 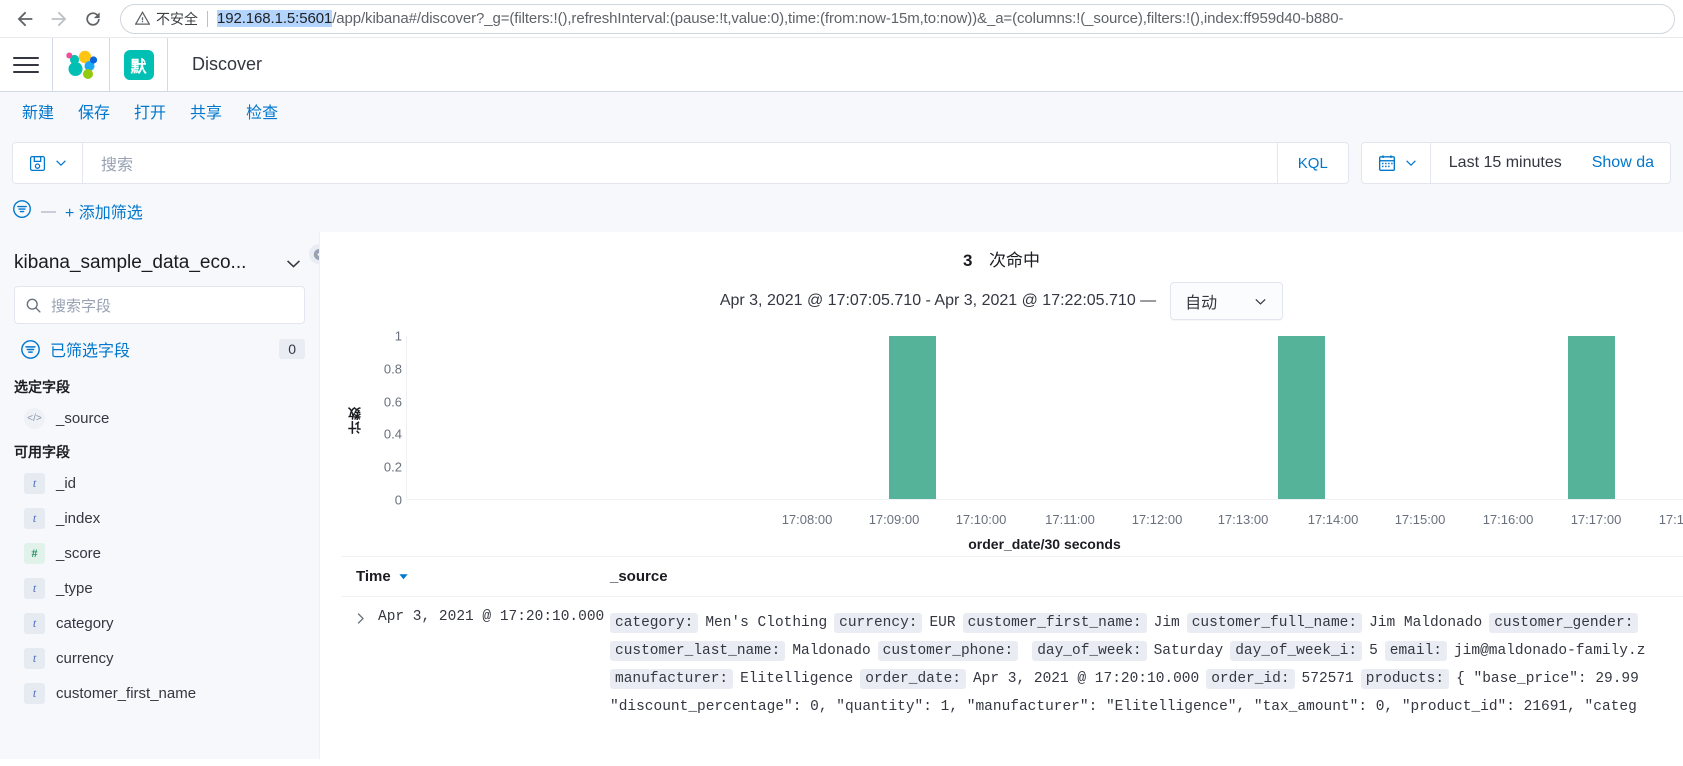 I want to click on discover-top-menu: 新建 保存 打开 共享 检查, so click(x=841, y=114).